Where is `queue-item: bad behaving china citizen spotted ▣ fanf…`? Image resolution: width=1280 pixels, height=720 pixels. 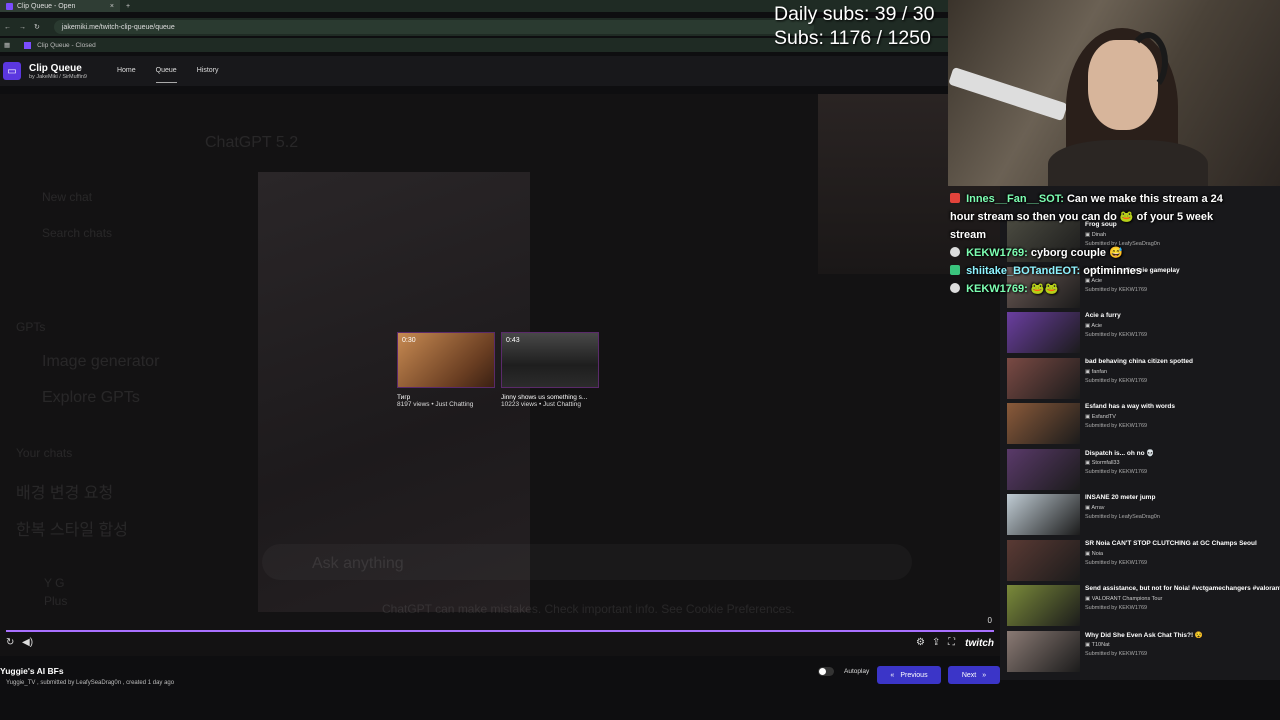 queue-item: bad behaving china citizen spotted ▣ fanf… is located at coordinates (1142, 378).